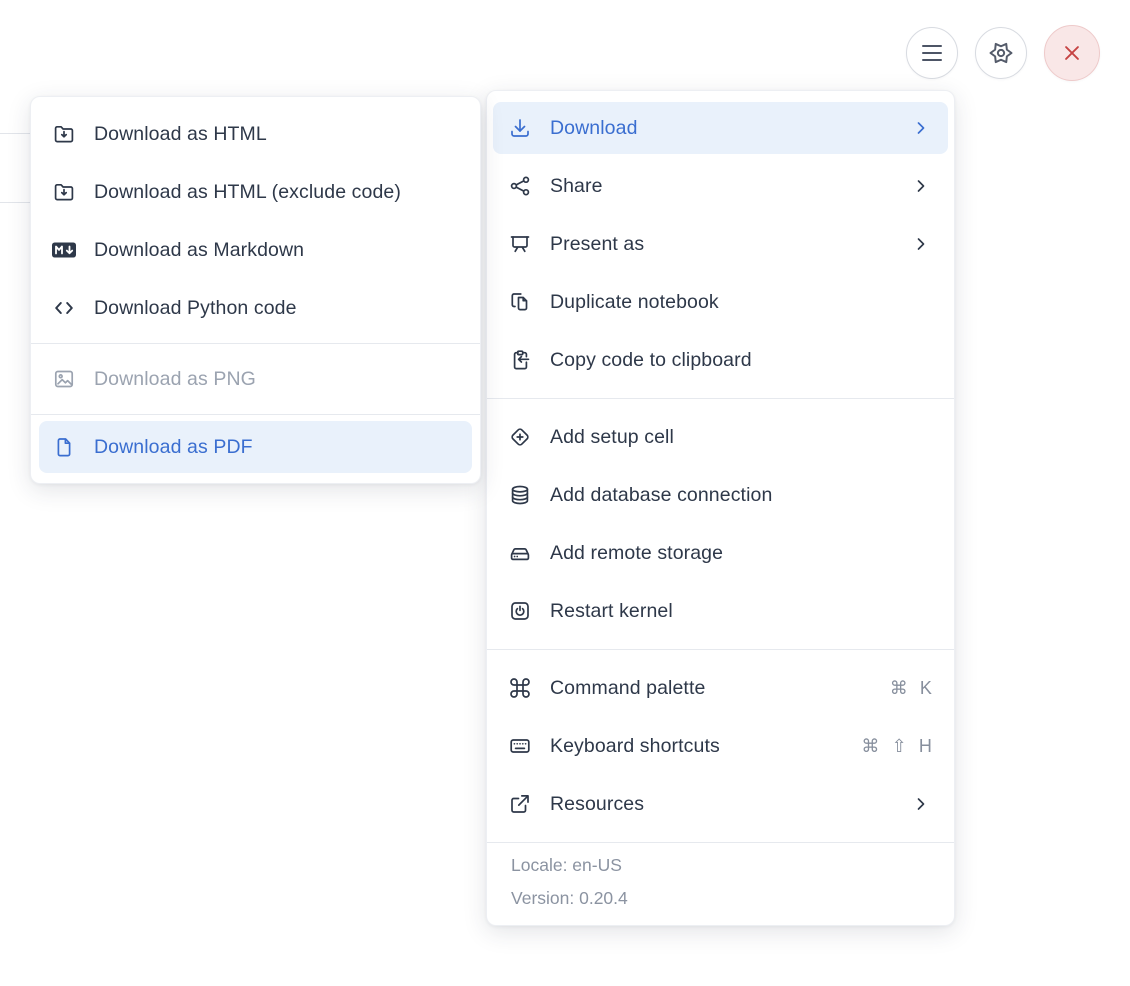  I want to click on settings-button, so click(1001, 53).